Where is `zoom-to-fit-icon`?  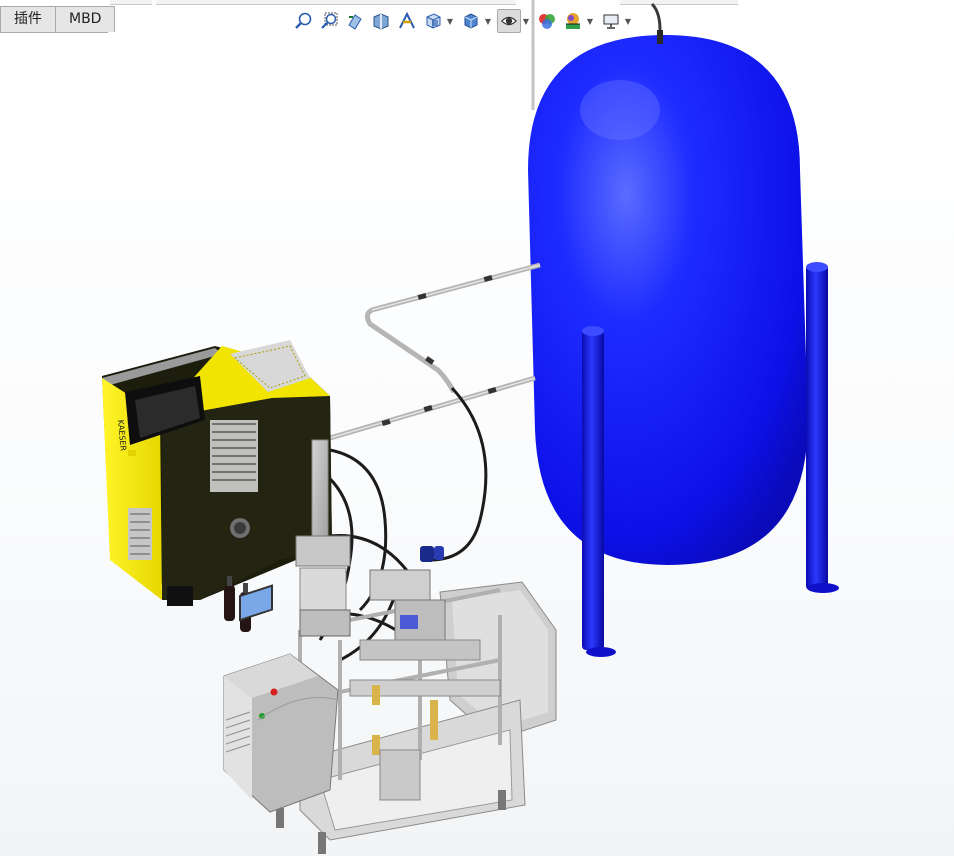 zoom-to-fit-icon is located at coordinates (303, 21).